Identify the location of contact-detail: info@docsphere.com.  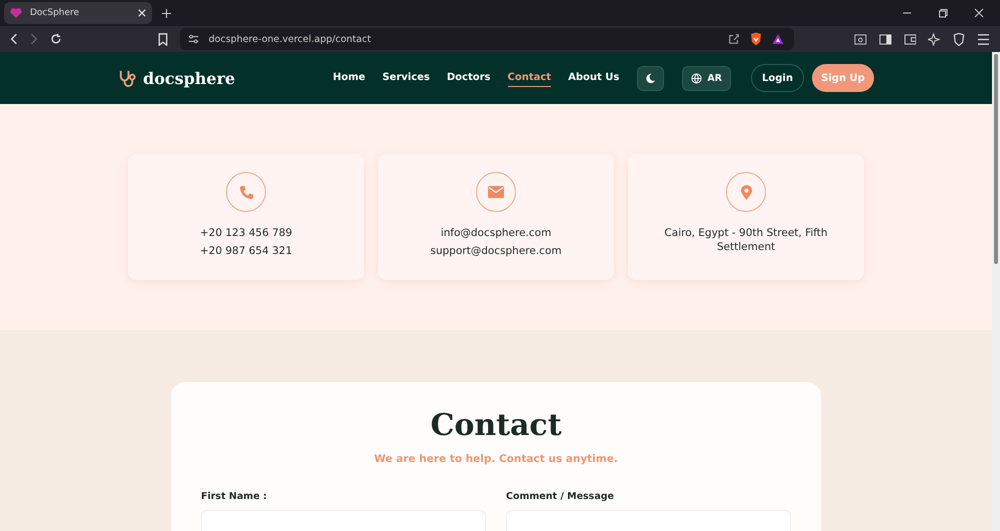
(496, 233).